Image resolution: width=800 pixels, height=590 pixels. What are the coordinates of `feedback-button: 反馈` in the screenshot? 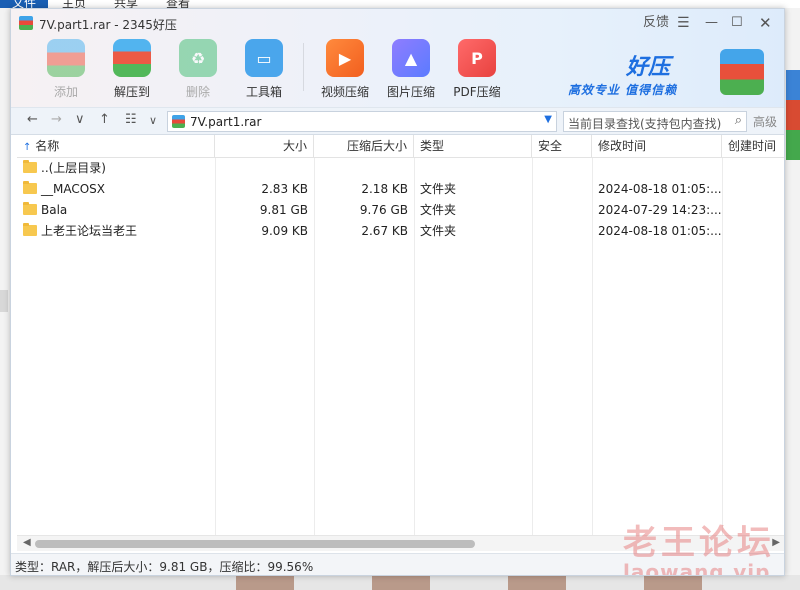 It's located at (656, 23).